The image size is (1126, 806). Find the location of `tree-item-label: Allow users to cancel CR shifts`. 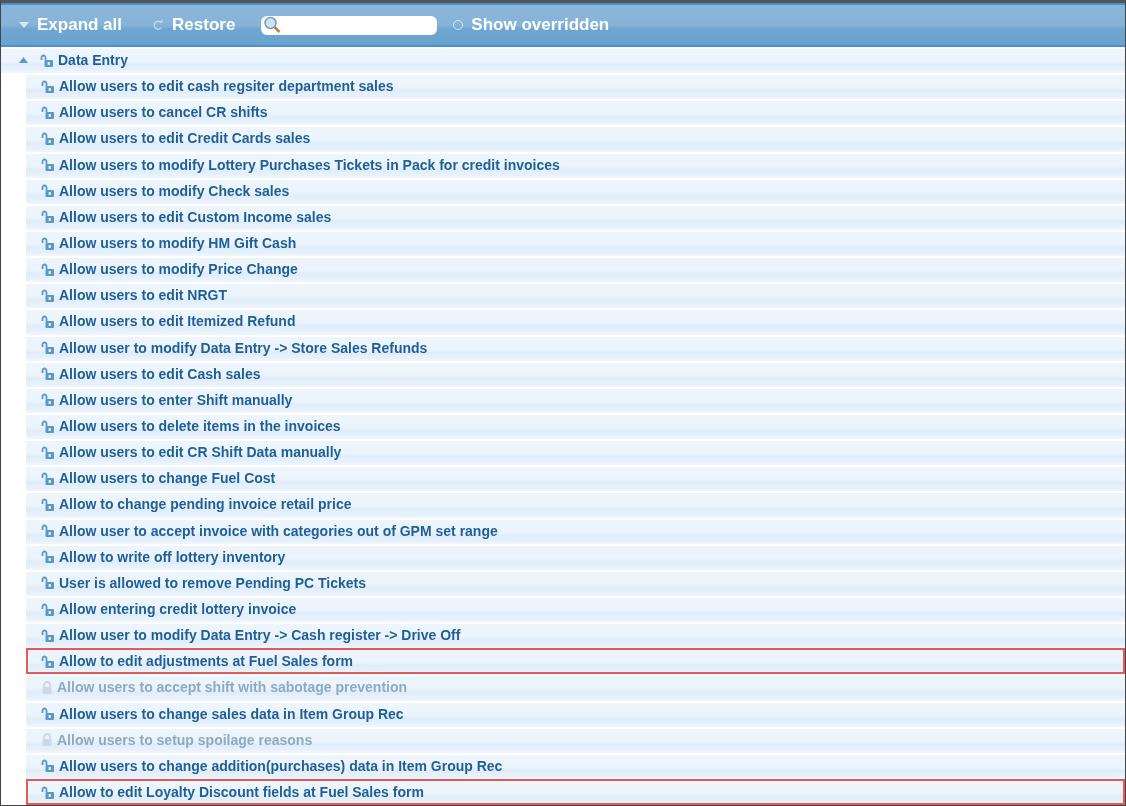

tree-item-label: Allow users to cancel CR shifts is located at coordinates (163, 112).